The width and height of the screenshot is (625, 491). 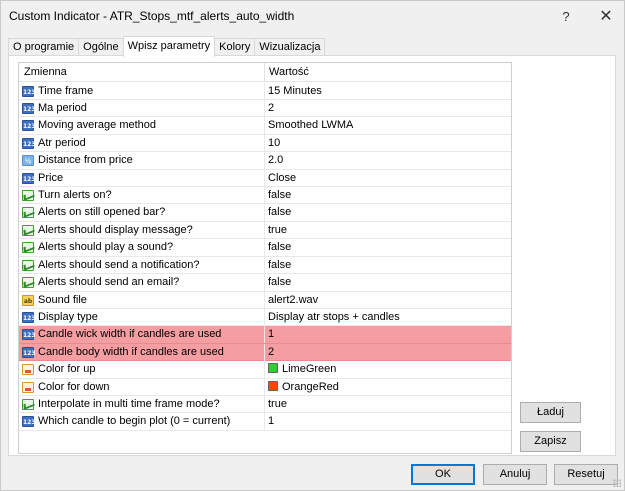 What do you see at coordinates (51, 177) in the screenshot?
I see `row-name: Price` at bounding box center [51, 177].